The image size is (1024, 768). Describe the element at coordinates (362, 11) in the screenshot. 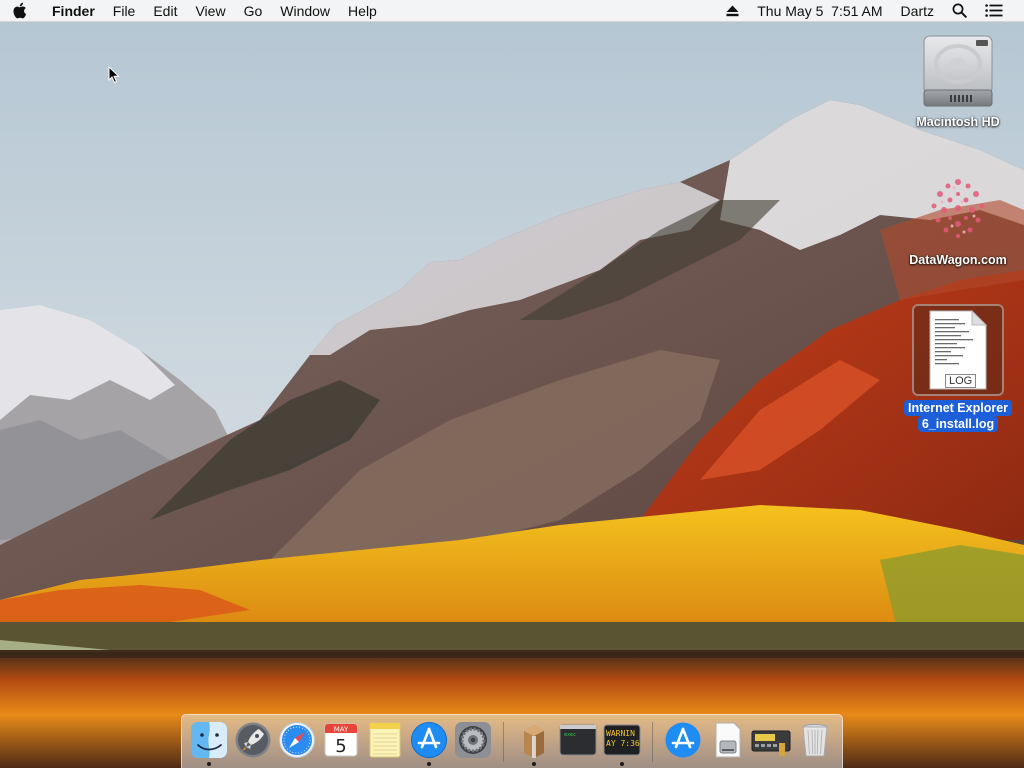

I see `menu-help: Help` at that location.